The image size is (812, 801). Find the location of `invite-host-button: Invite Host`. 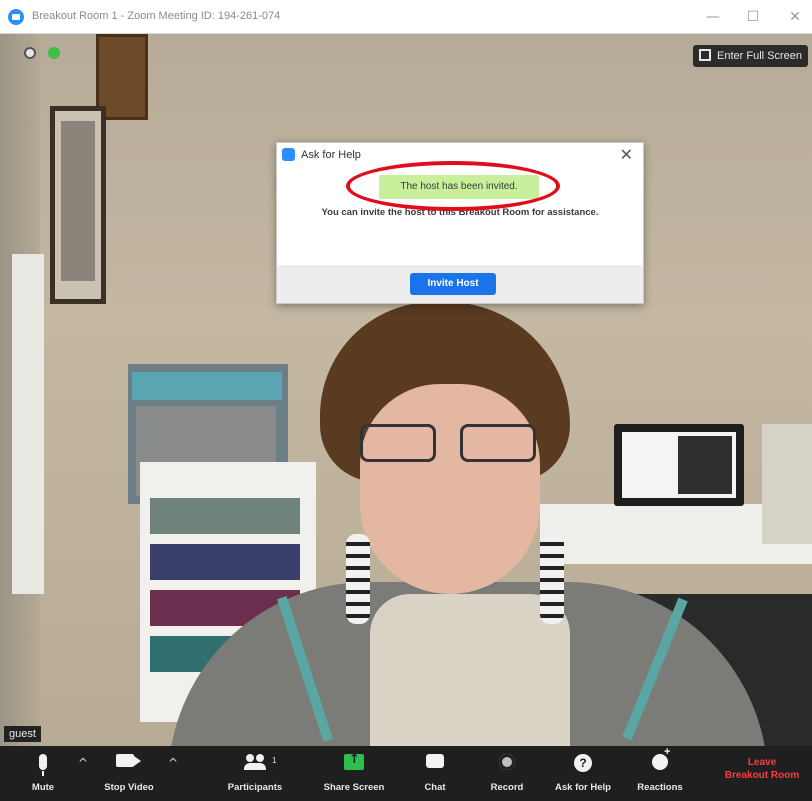

invite-host-button: Invite Host is located at coordinates (453, 284).